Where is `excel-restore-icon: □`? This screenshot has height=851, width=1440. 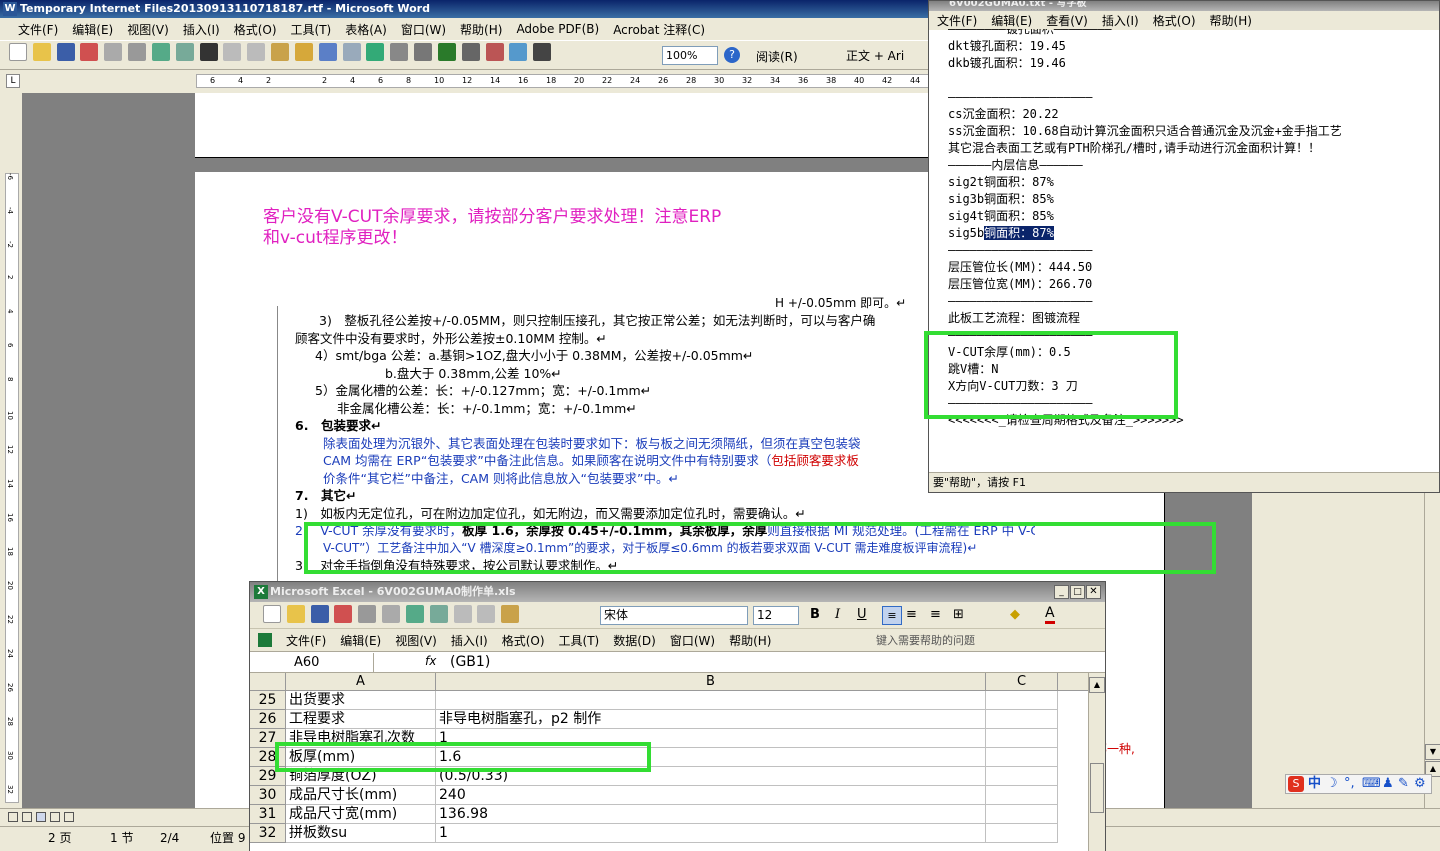
excel-restore-icon: □ is located at coordinates (1077, 592).